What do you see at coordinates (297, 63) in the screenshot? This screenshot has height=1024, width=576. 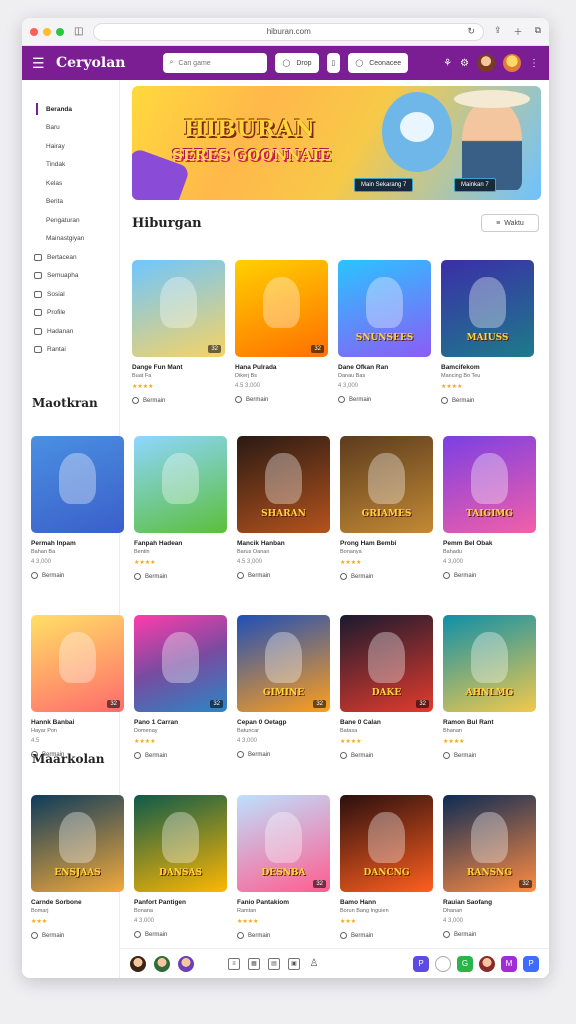 I see `filter-dropdown: ◯ Drop` at bounding box center [297, 63].